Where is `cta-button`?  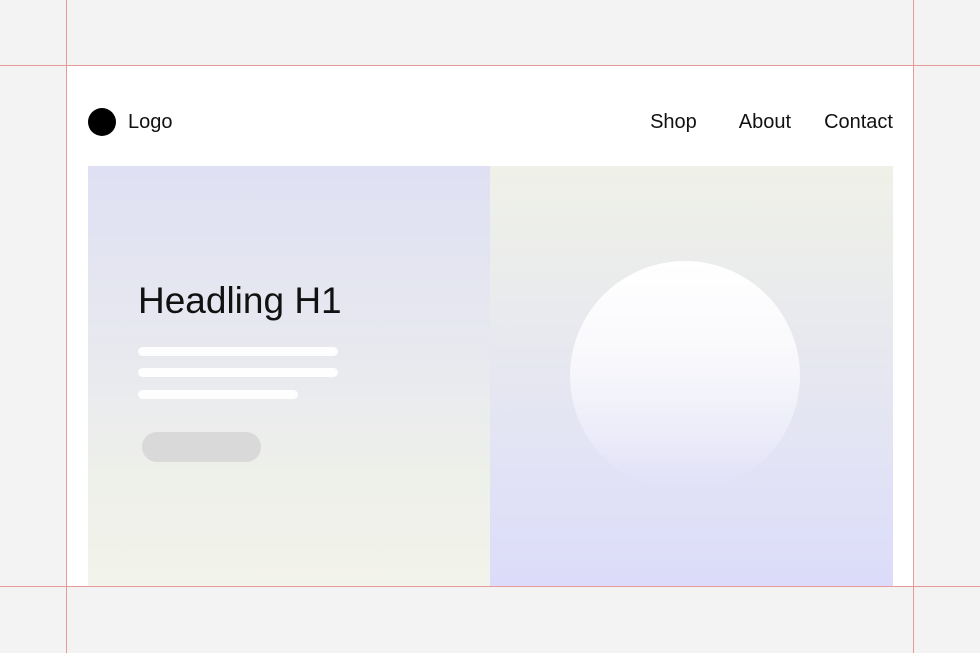 cta-button is located at coordinates (201, 447).